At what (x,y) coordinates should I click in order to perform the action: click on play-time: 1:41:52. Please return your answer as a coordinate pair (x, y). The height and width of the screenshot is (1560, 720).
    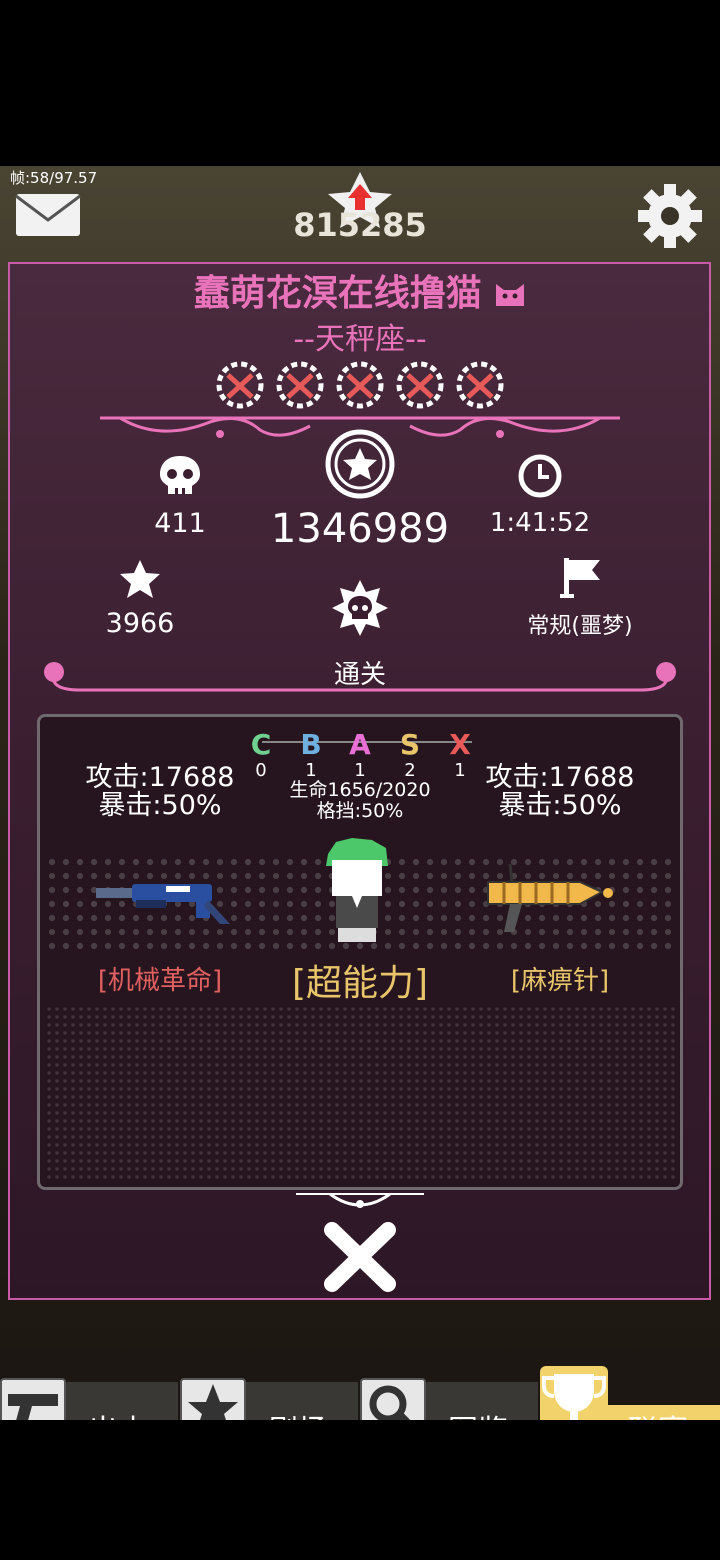
    Looking at the image, I should click on (540, 523).